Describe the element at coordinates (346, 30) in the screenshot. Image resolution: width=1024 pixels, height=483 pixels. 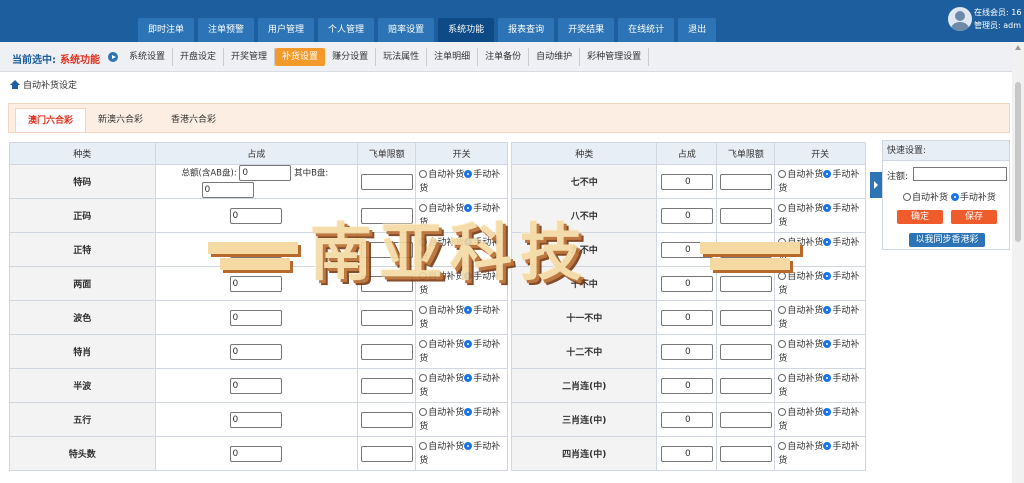
I see `top-nav-item: 个人管理` at that location.